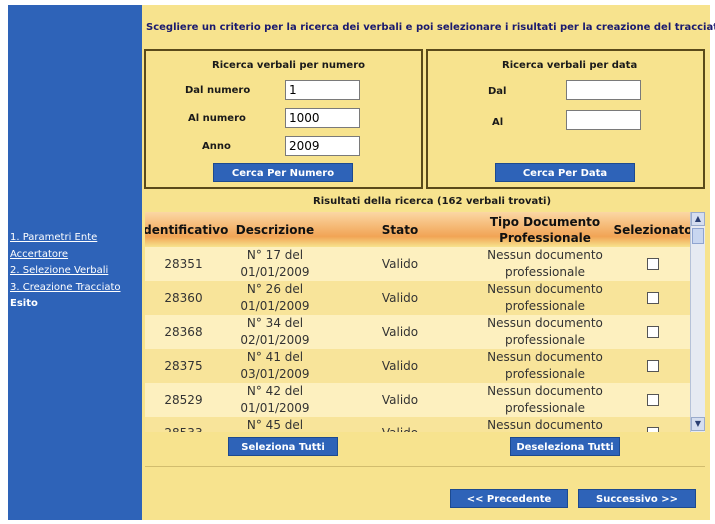 The height and width of the screenshot is (524, 715). What do you see at coordinates (275, 298) in the screenshot?
I see `cell-description: N° 26 del 01/01/2009` at bounding box center [275, 298].